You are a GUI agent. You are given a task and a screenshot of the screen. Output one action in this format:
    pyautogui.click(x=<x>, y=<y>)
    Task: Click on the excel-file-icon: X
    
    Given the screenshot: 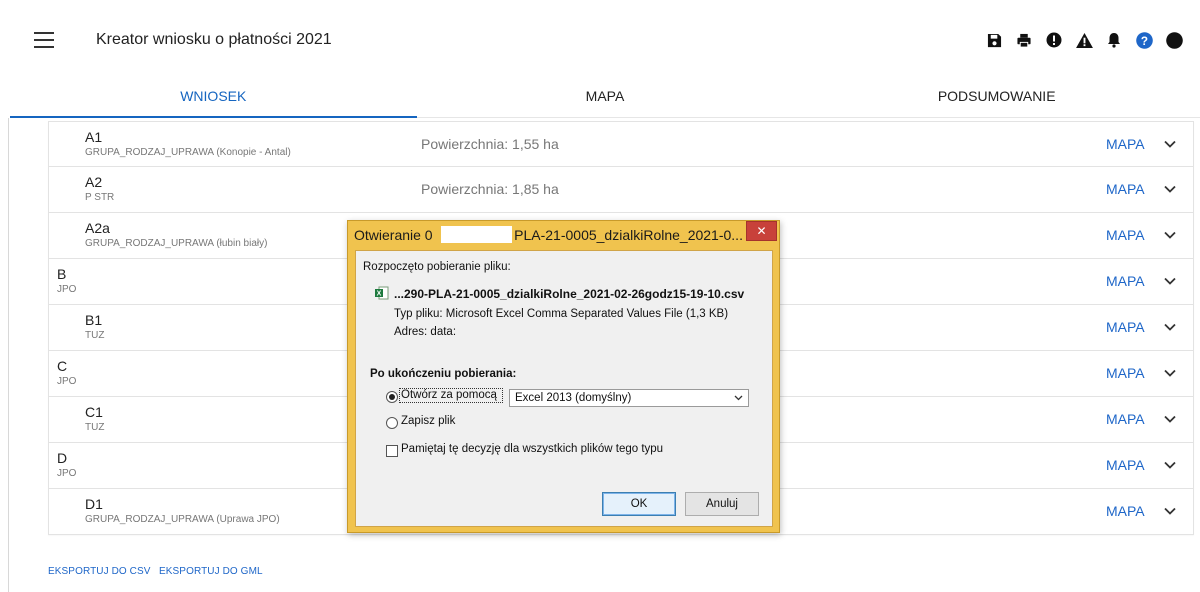 What is the action you would take?
    pyautogui.click(x=382, y=293)
    